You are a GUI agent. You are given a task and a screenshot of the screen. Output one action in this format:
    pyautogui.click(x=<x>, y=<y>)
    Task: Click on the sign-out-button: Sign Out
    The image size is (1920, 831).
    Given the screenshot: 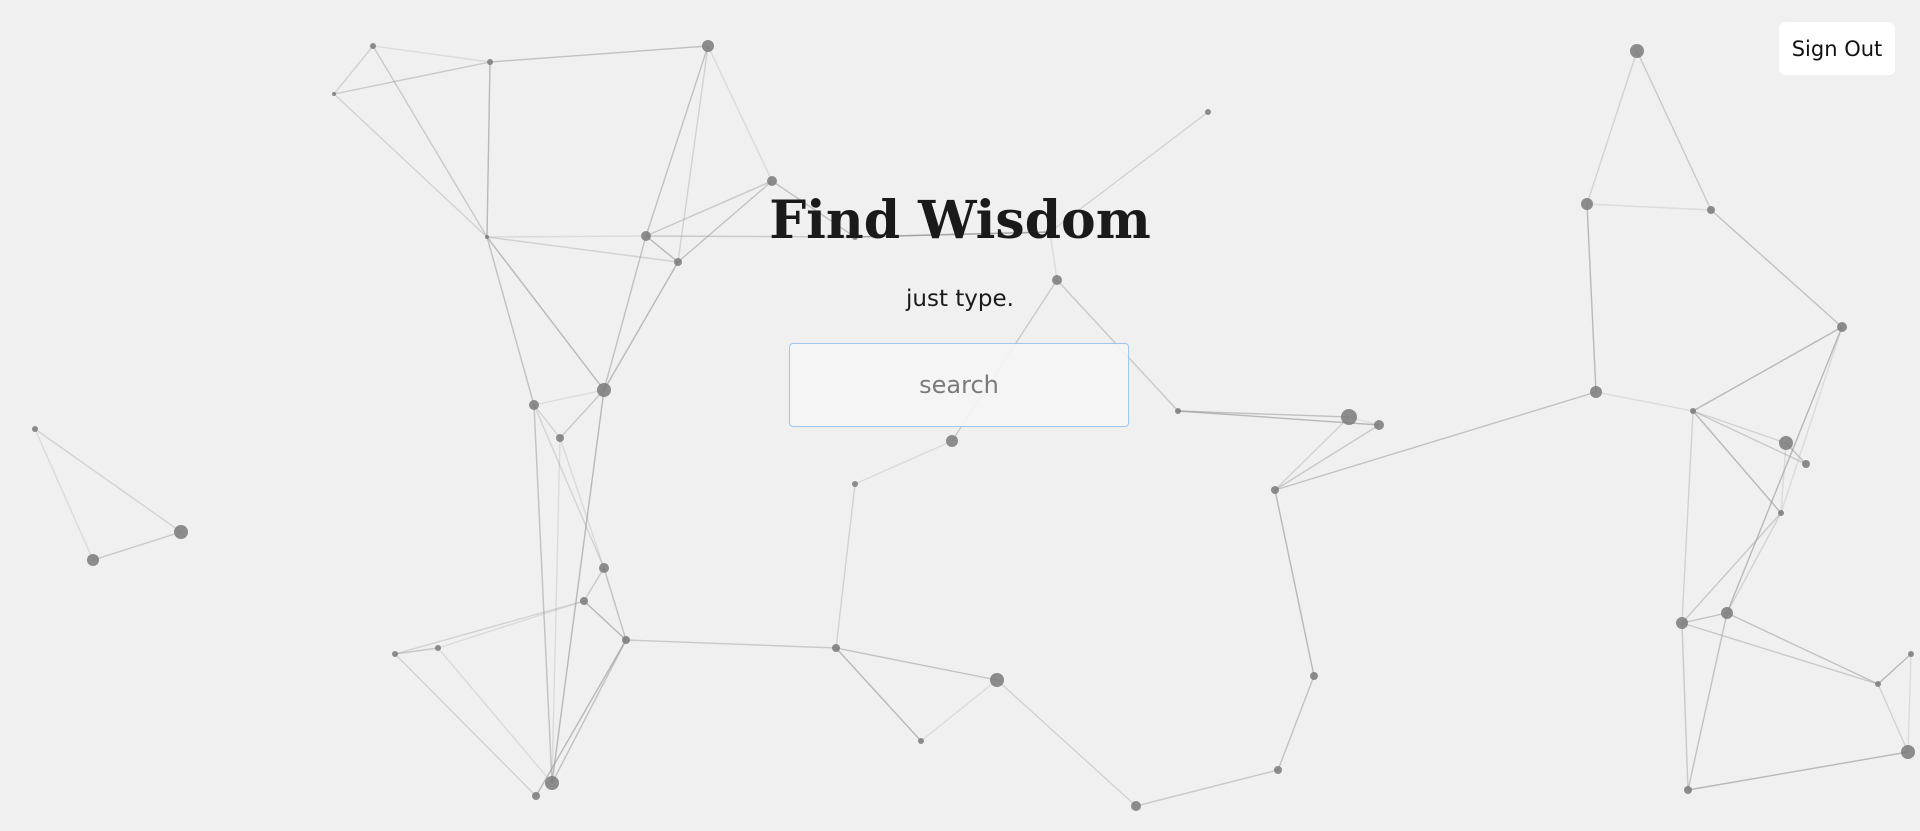 What is the action you would take?
    pyautogui.click(x=1837, y=48)
    